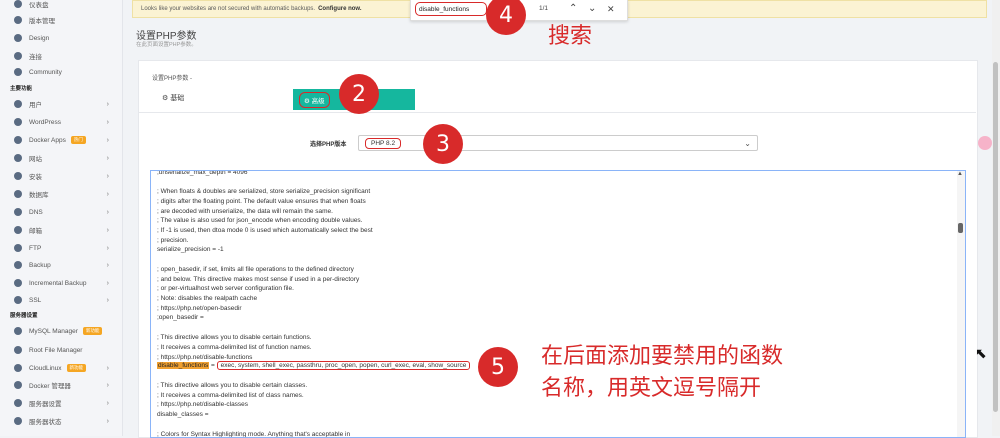 The width and height of the screenshot is (1000, 438). Describe the element at coordinates (359, 94) in the screenshot. I see `step-2-marker: 2` at that location.